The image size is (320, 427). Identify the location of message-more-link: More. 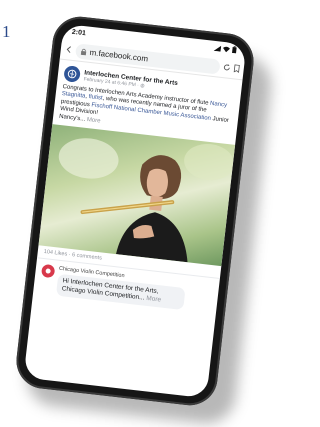
(154, 299).